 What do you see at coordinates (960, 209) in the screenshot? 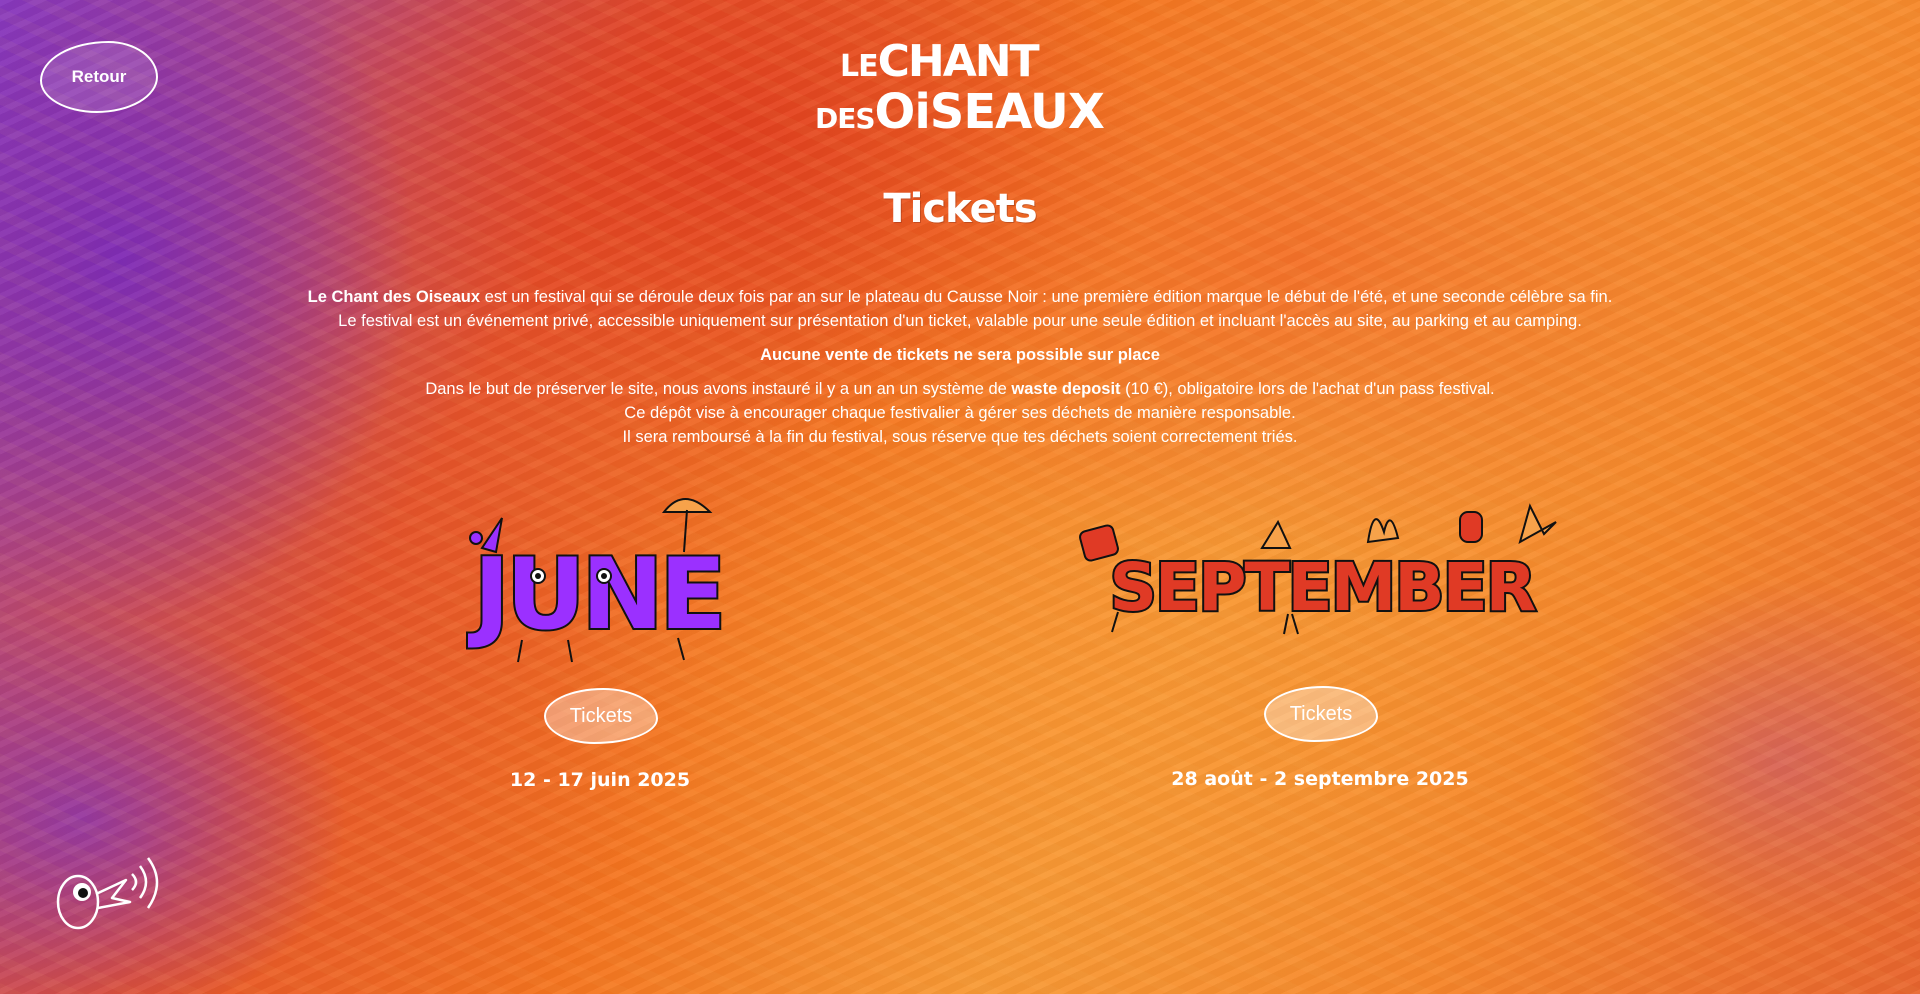
I see `page-title: Tickets` at bounding box center [960, 209].